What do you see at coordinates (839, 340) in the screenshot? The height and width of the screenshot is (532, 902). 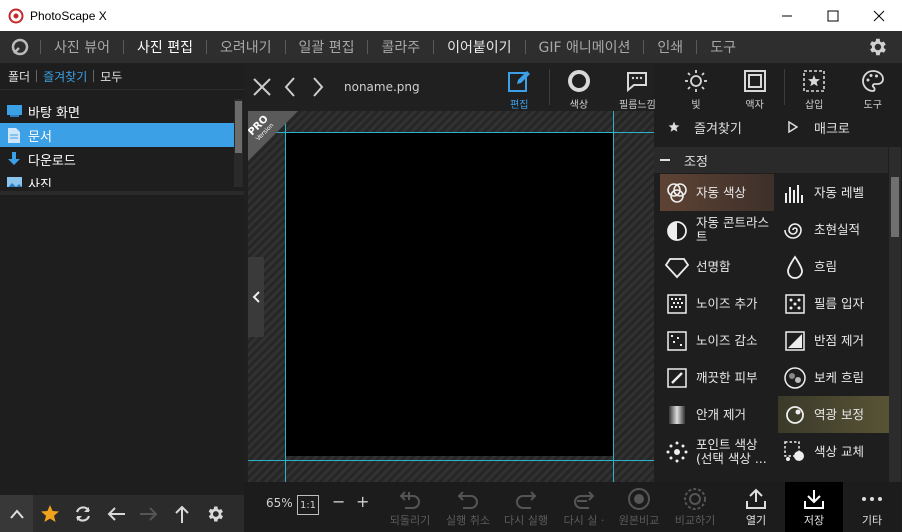 I see `filter-label: 반점 제거` at bounding box center [839, 340].